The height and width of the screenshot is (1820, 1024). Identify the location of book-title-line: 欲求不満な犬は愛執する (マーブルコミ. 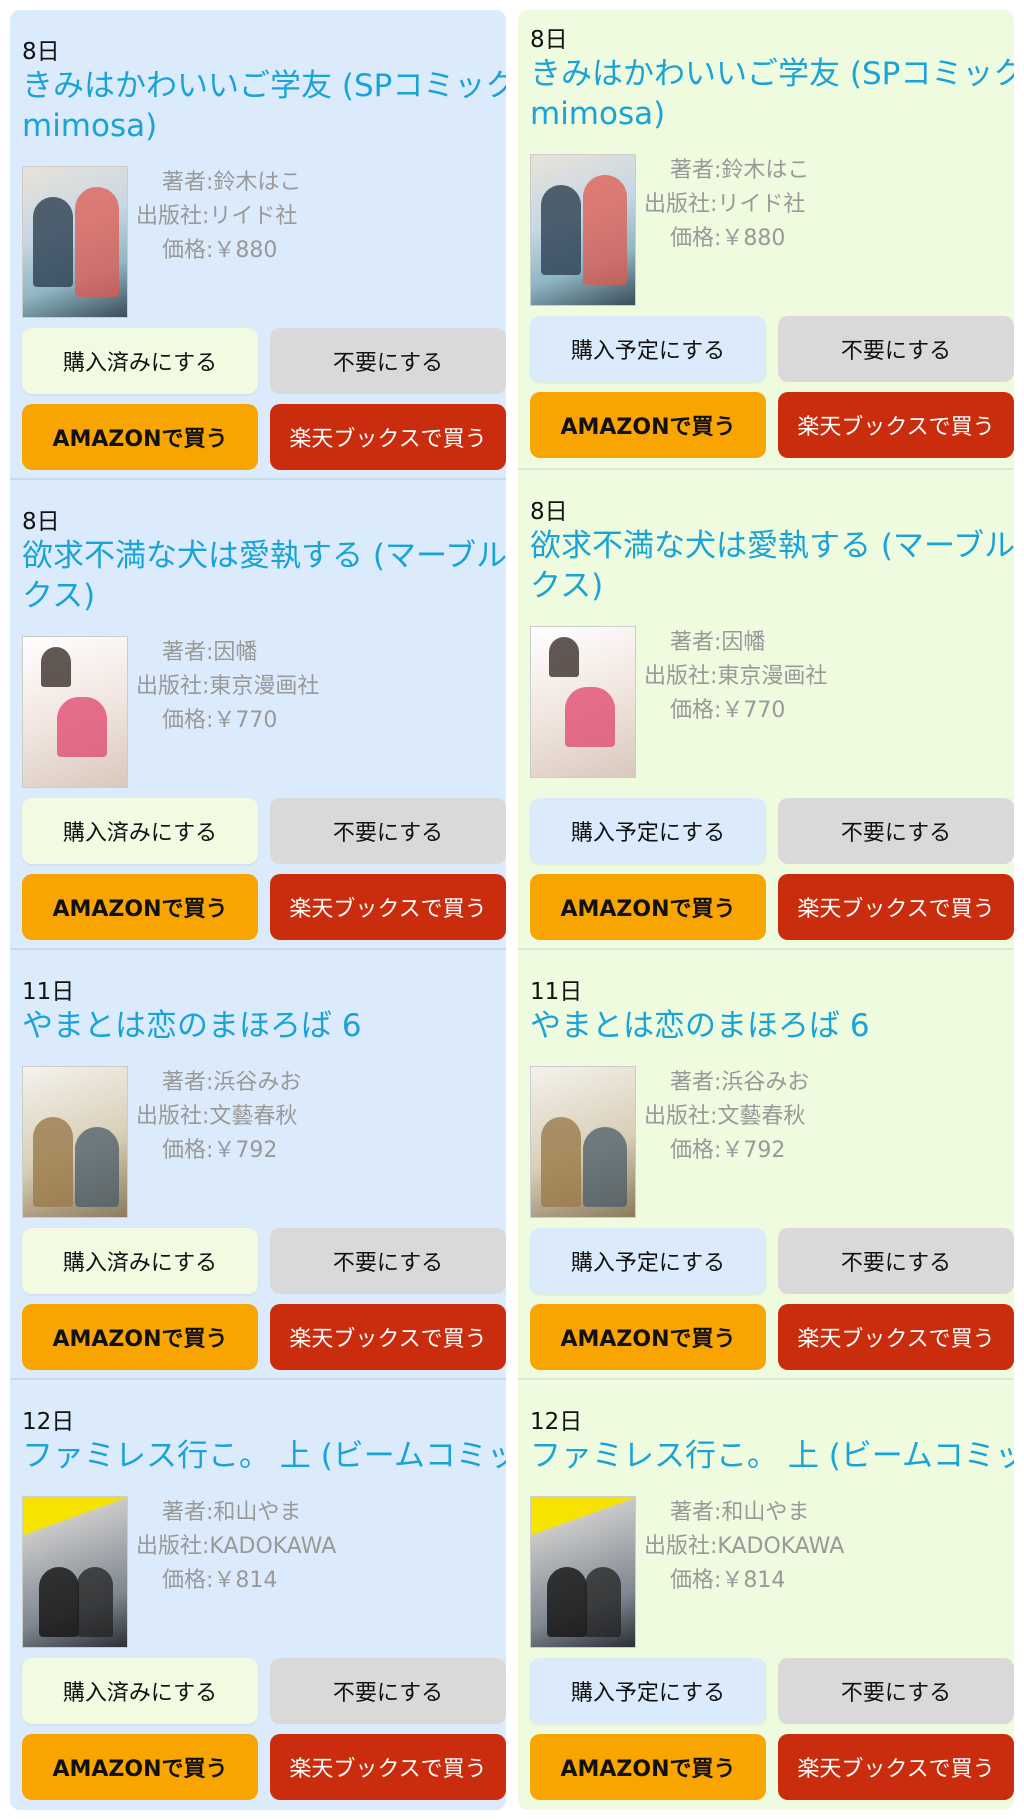
(772, 546).